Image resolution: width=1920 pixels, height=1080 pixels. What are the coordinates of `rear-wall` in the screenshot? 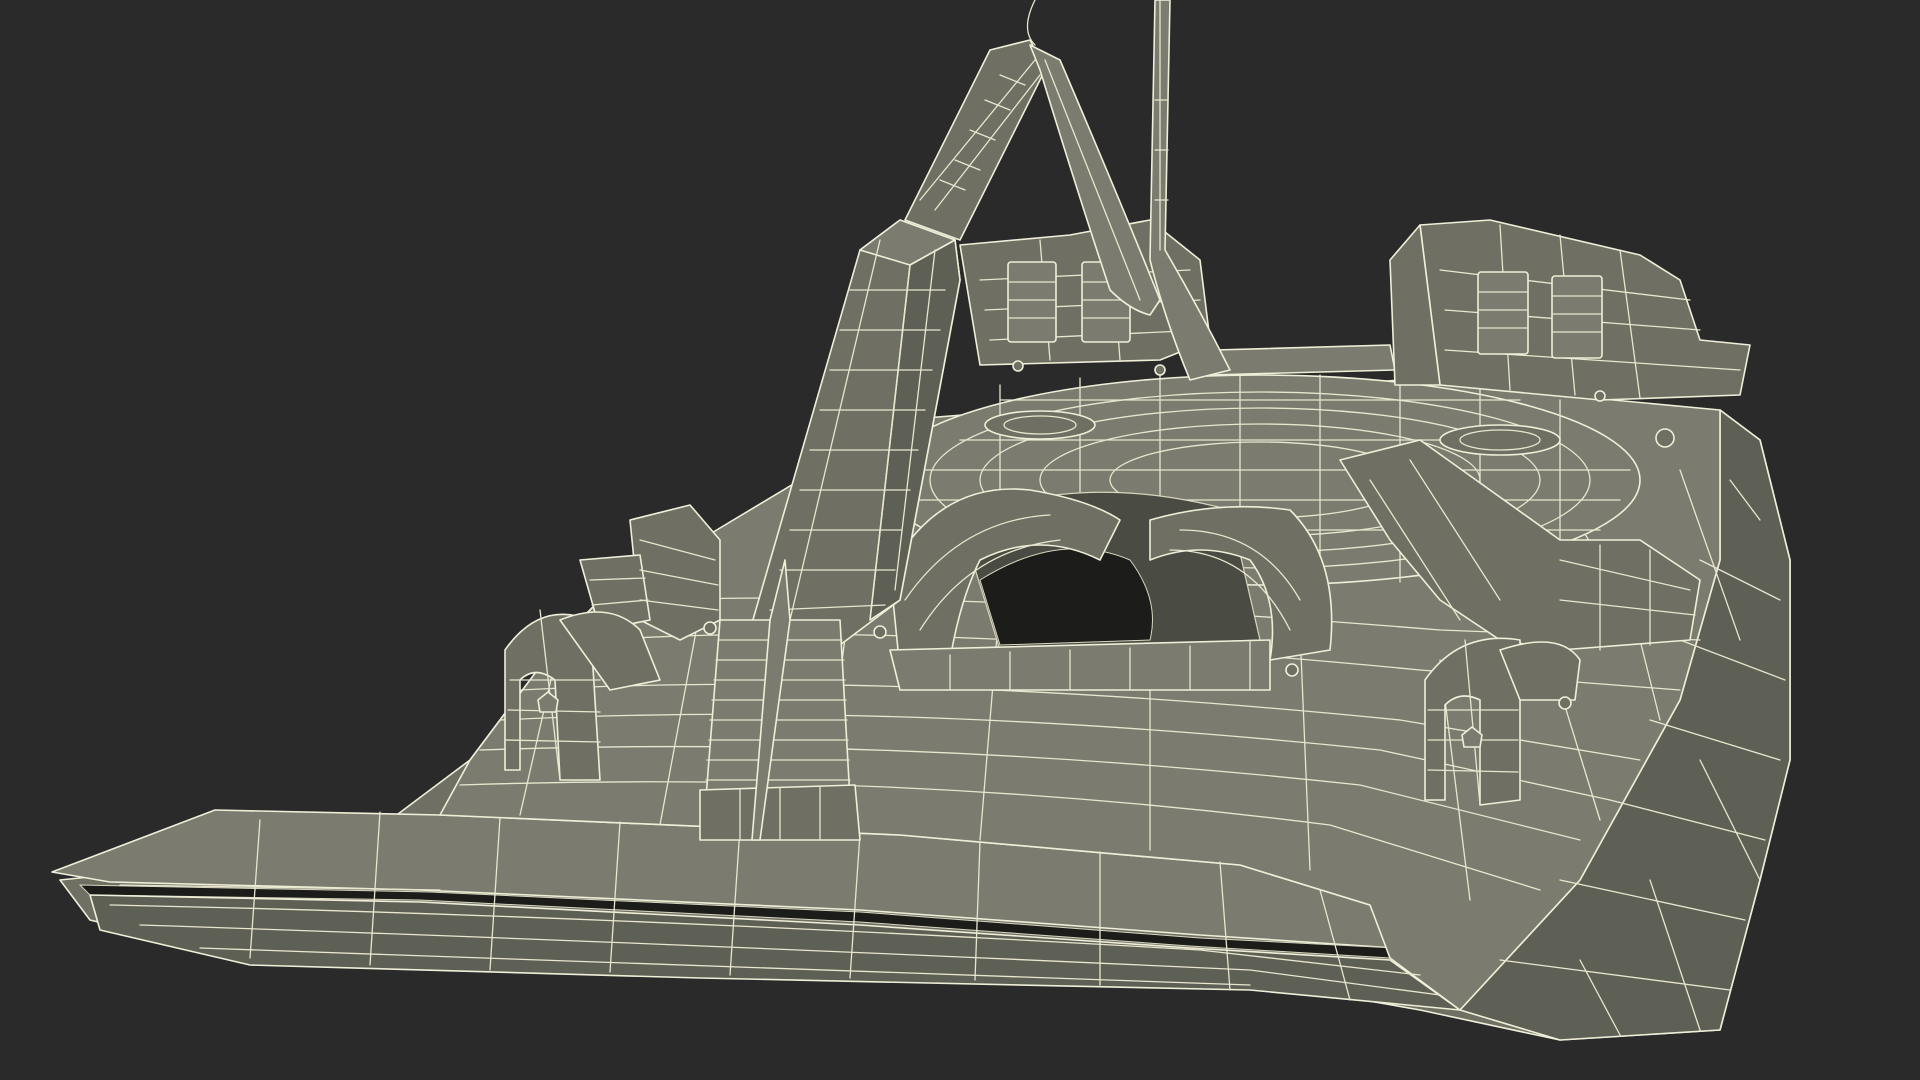 It's located at (1355, 310).